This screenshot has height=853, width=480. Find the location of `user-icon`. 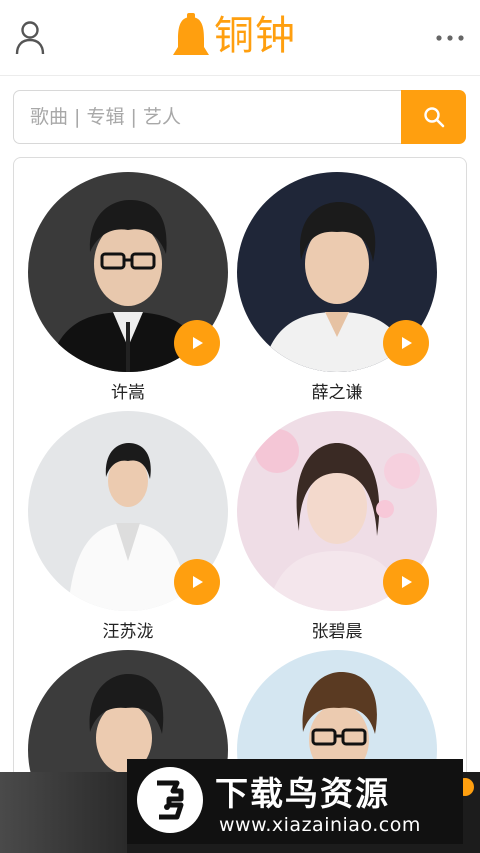

user-icon is located at coordinates (30, 38).